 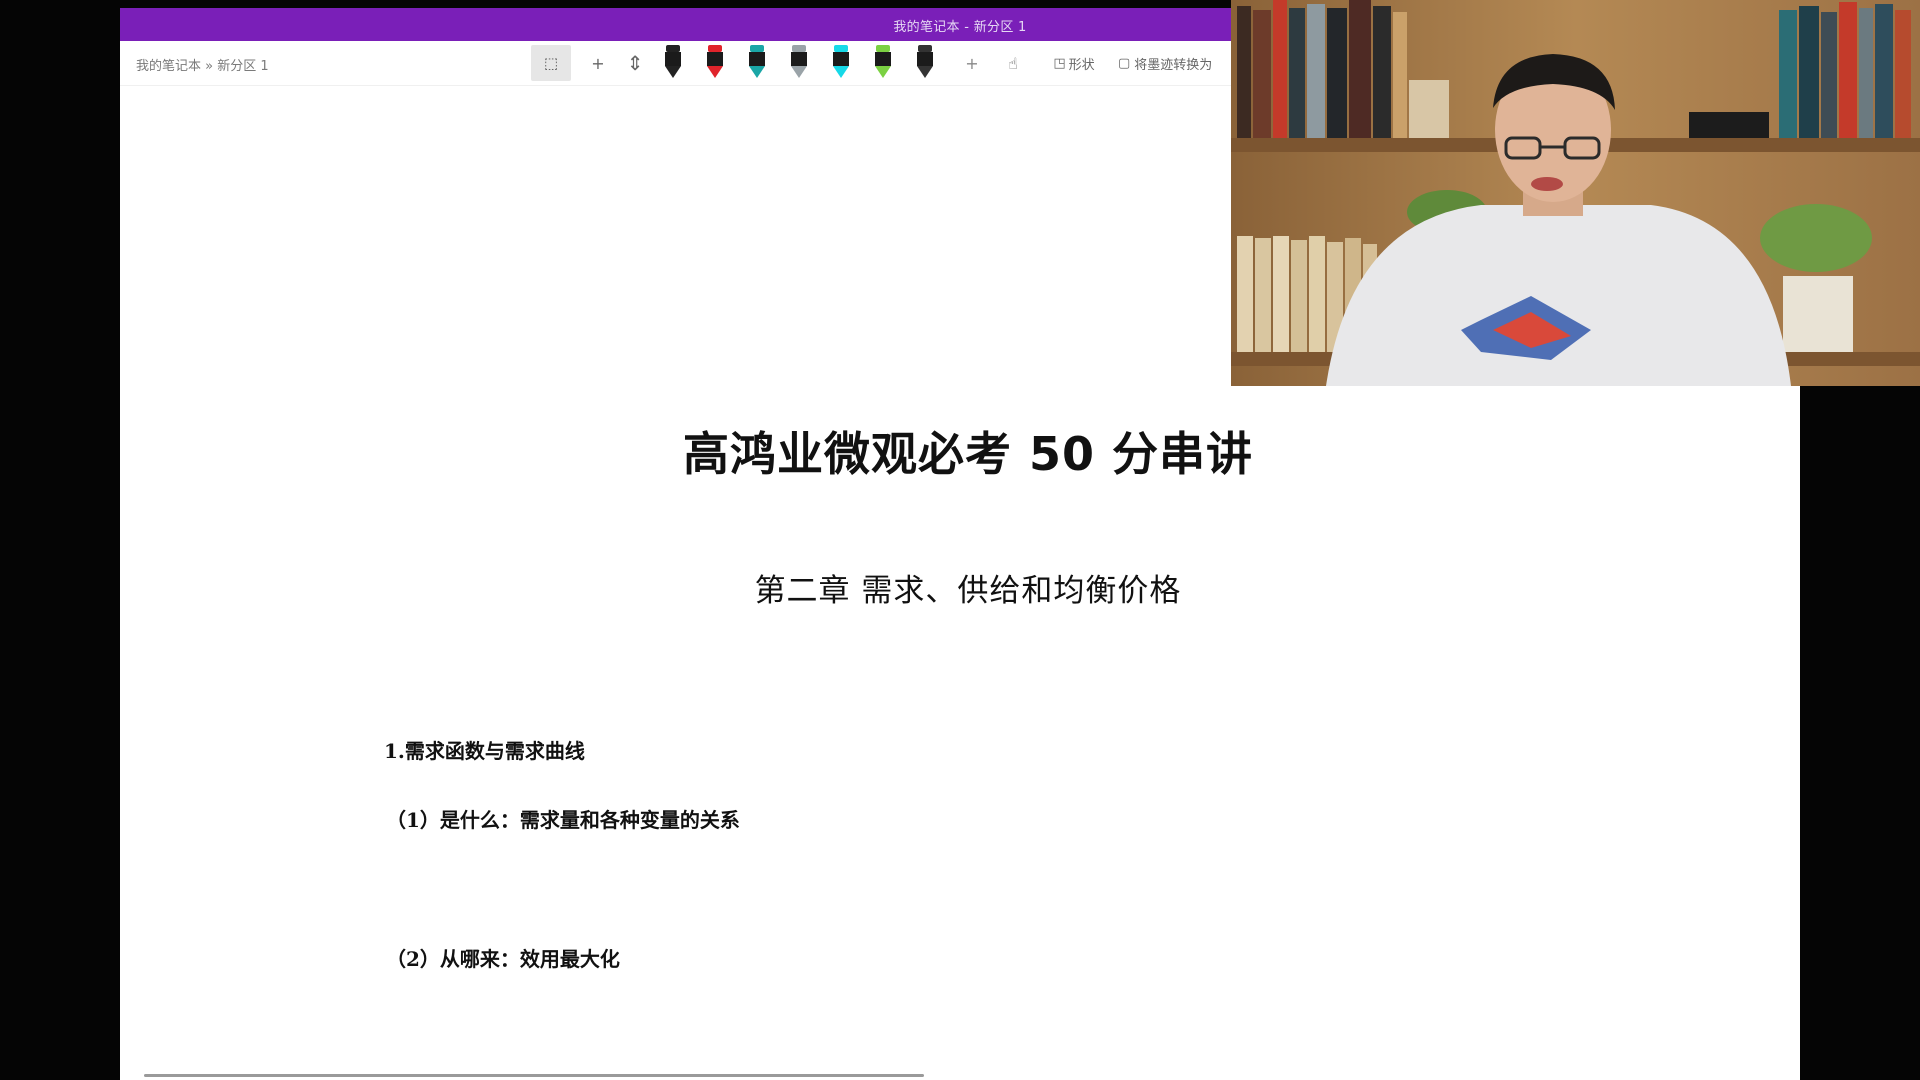 What do you see at coordinates (968, 591) in the screenshot?
I see `chapter-title: 第二章 需求、供给和均衡价格` at bounding box center [968, 591].